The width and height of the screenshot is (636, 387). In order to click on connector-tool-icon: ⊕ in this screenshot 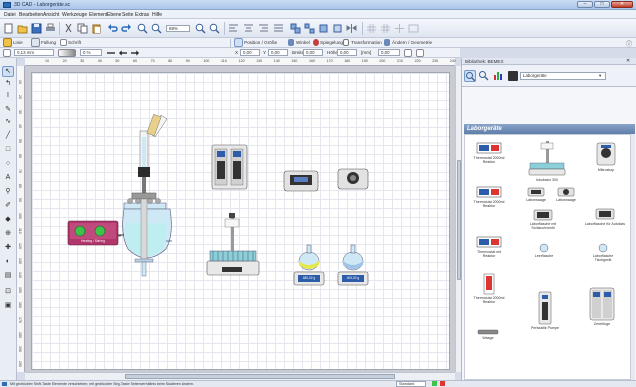, I will do `click(8, 233)`.